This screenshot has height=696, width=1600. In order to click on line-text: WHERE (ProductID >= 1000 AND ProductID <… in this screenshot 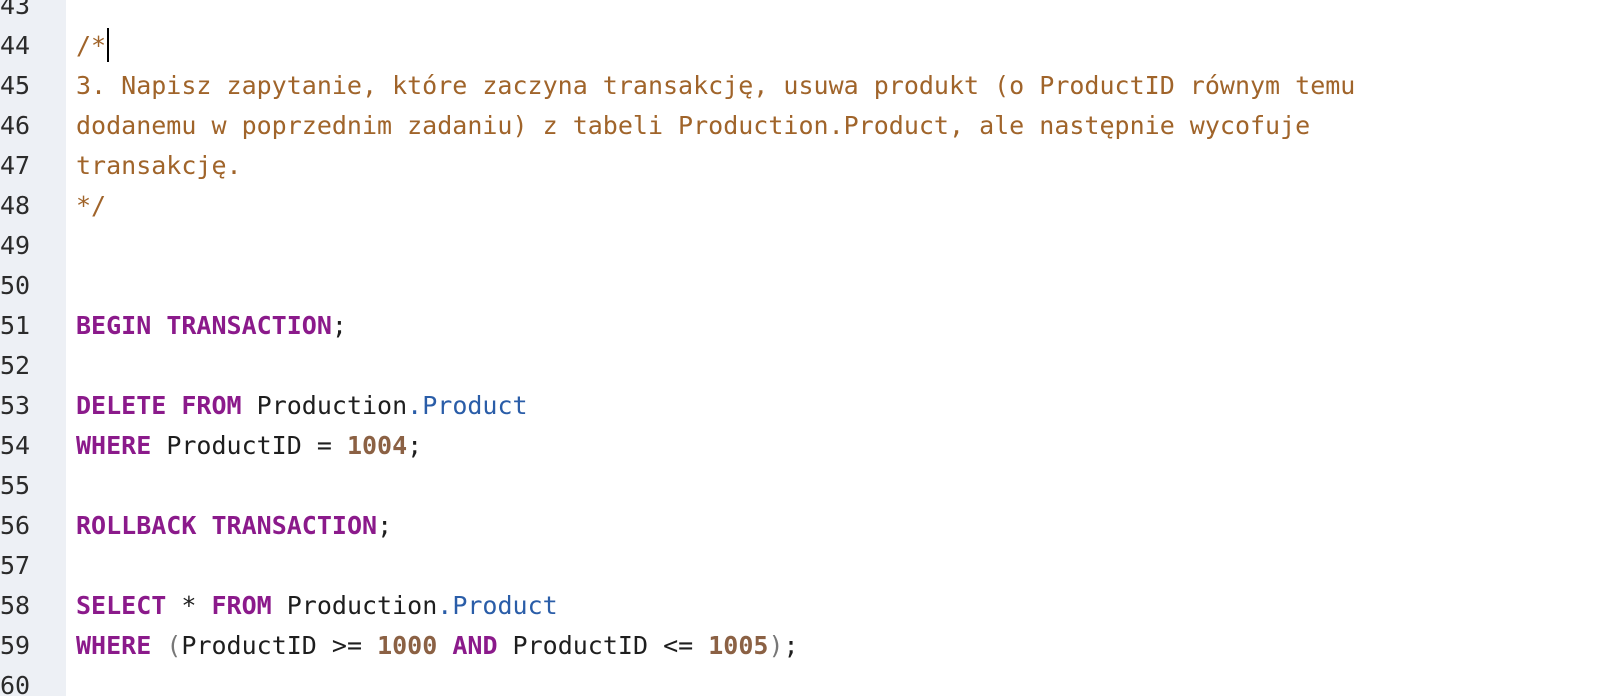, I will do `click(437, 646)`.